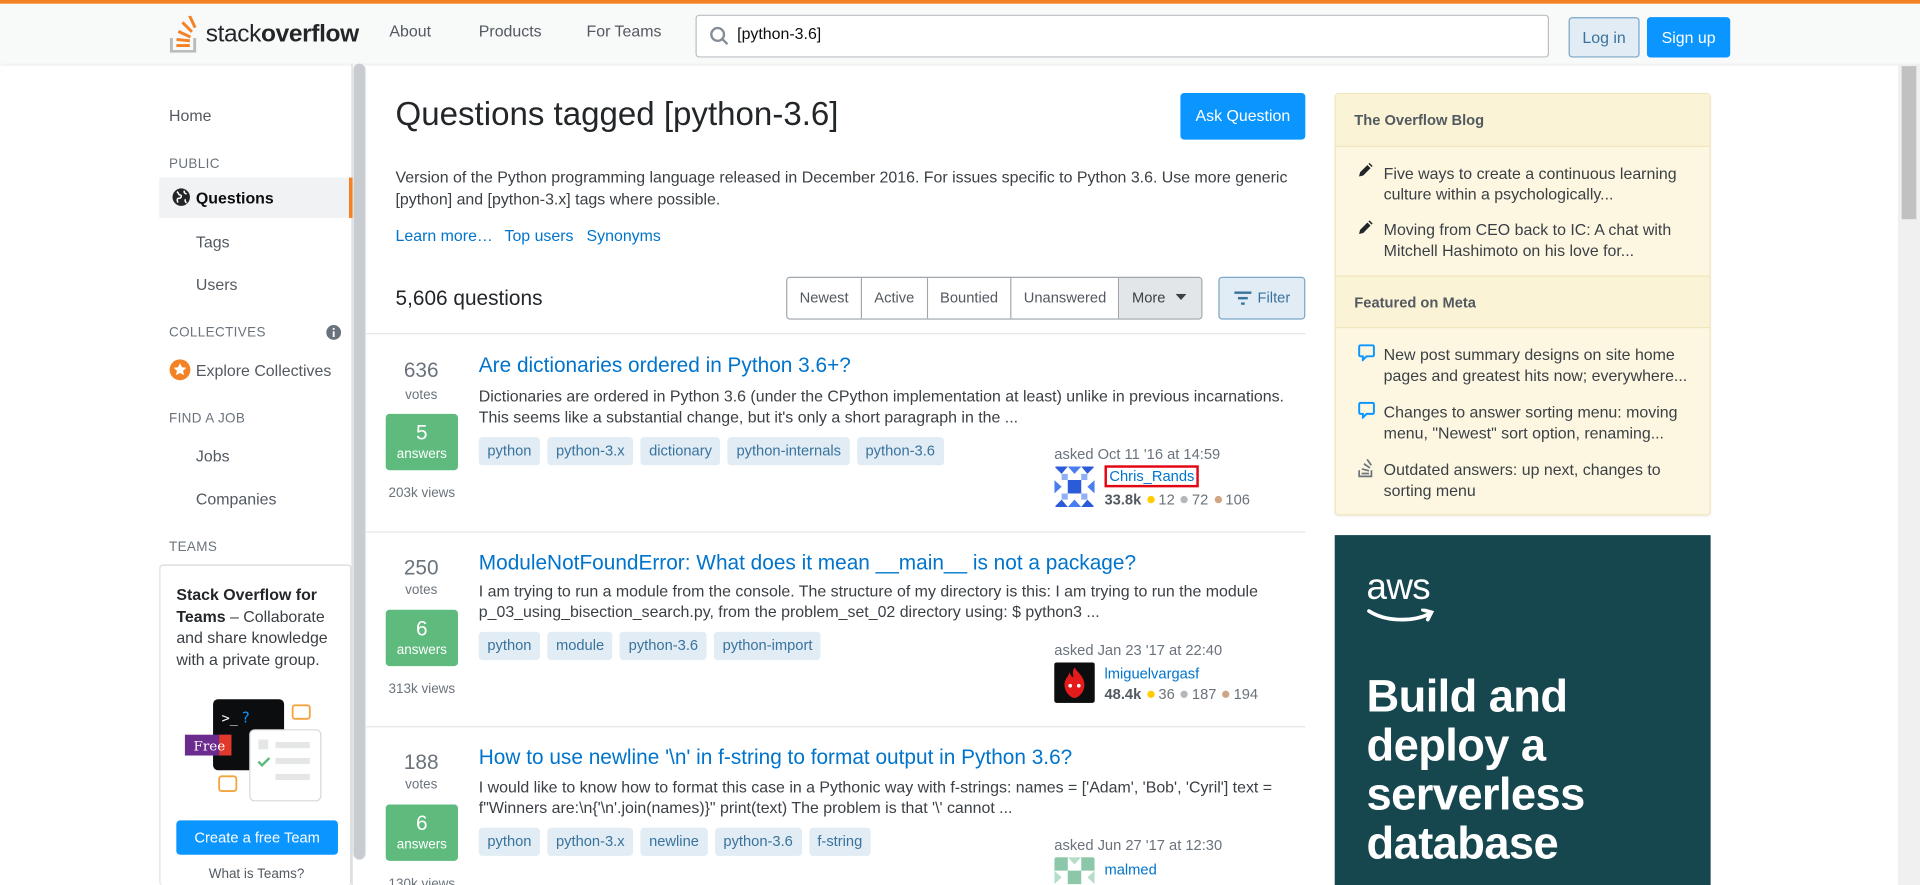  What do you see at coordinates (1476, 770) in the screenshot?
I see `ad-headline: Build and deploy a serverless database` at bounding box center [1476, 770].